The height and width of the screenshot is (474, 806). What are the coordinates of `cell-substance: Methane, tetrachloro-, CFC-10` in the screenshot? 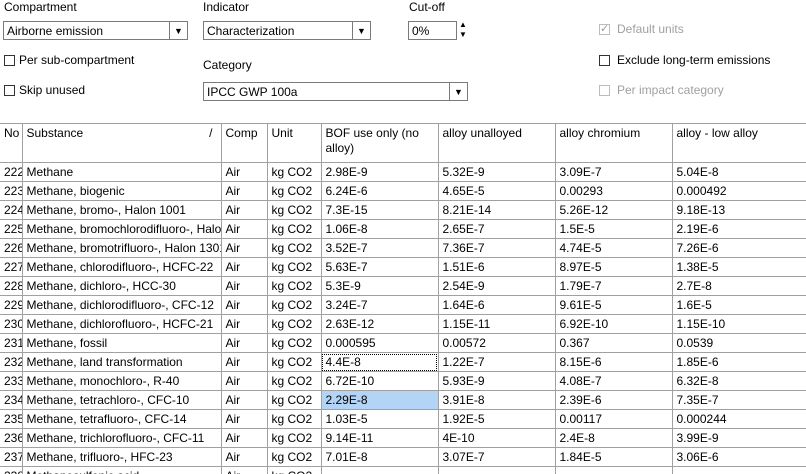 It's located at (121, 400).